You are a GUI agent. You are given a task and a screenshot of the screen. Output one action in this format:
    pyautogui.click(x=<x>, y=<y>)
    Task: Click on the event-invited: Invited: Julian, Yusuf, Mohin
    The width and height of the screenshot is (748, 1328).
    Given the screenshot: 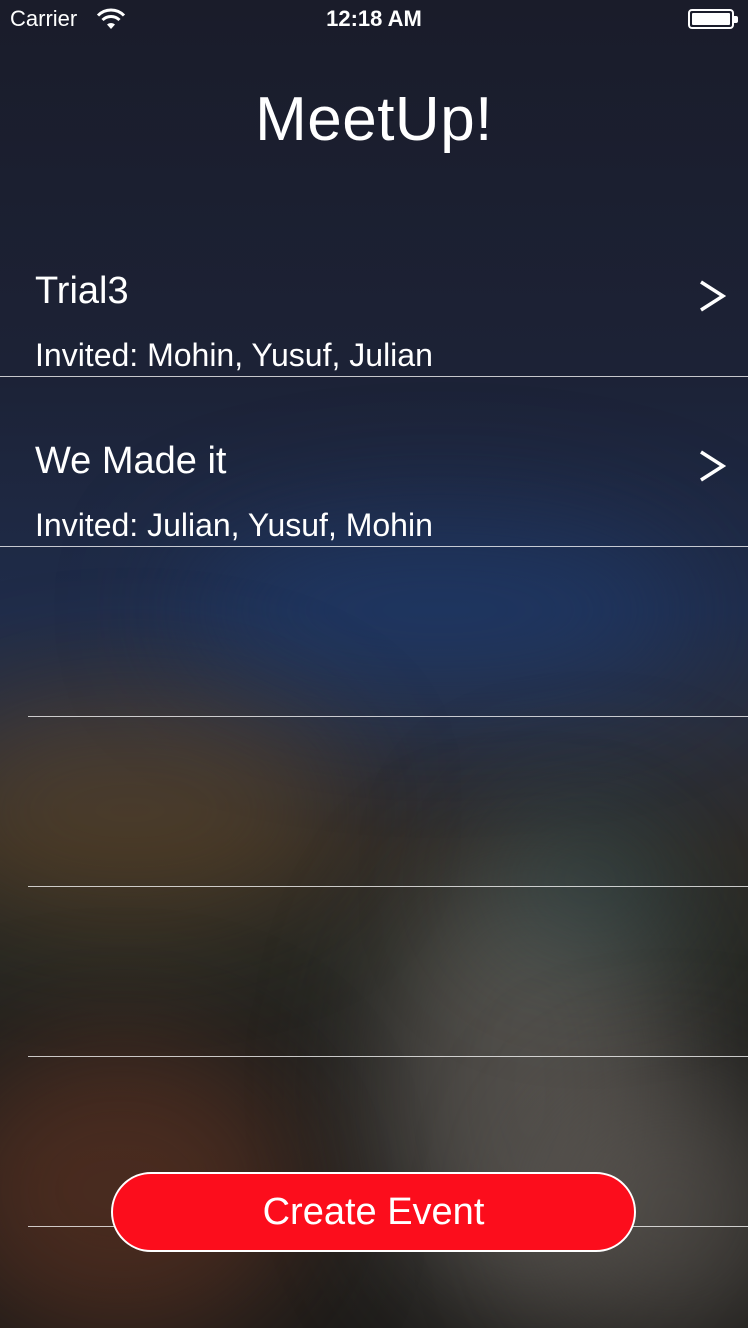 What is the action you would take?
    pyautogui.click(x=234, y=525)
    